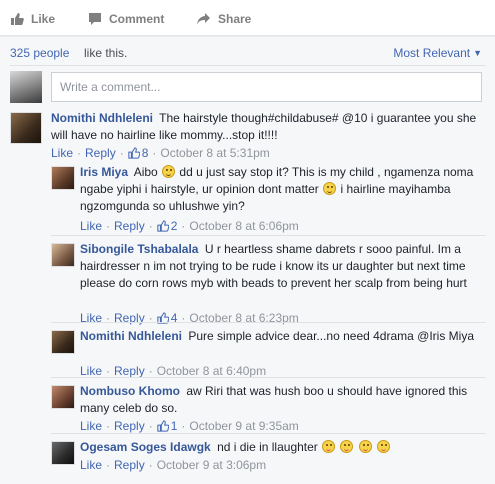  Describe the element at coordinates (174, 426) in the screenshot. I see `reaction-count-value: 1` at that location.